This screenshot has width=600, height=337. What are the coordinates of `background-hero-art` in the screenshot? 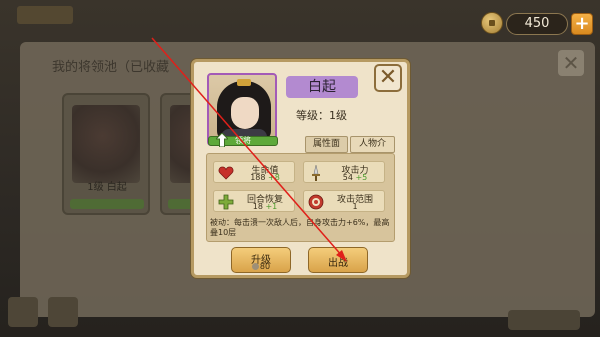 It's located at (106, 144).